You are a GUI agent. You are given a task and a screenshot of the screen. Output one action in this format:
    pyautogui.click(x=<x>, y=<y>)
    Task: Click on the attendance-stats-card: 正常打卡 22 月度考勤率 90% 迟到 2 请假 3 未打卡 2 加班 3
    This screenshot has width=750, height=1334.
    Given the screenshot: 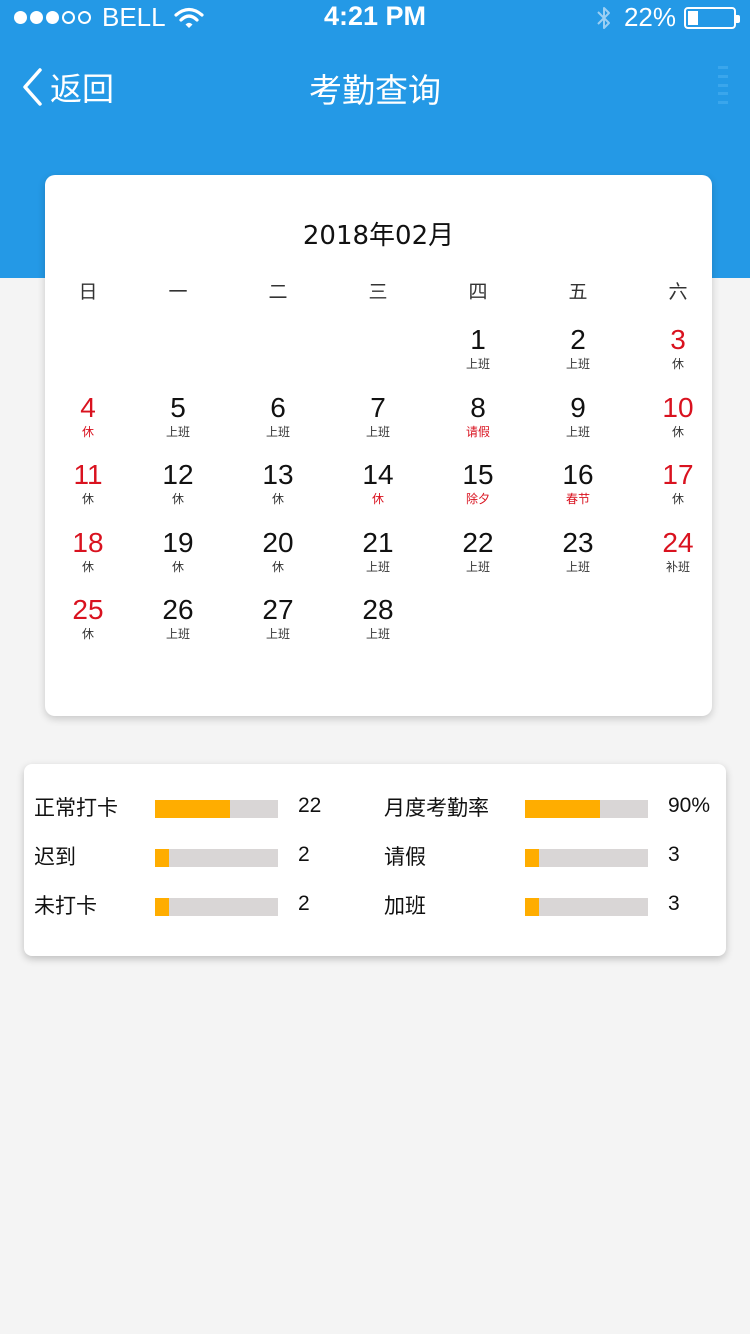 What is the action you would take?
    pyautogui.click(x=375, y=860)
    